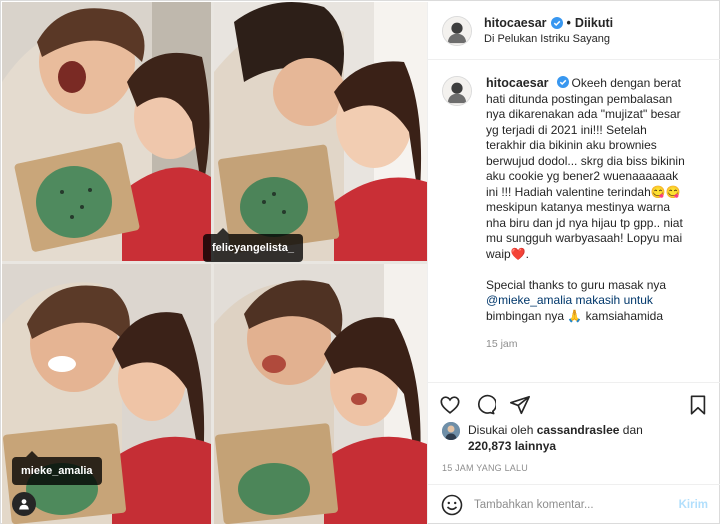 This screenshot has height=524, width=720. I want to click on photo-tag-felicyangelista: felicyangelista_, so click(253, 245).